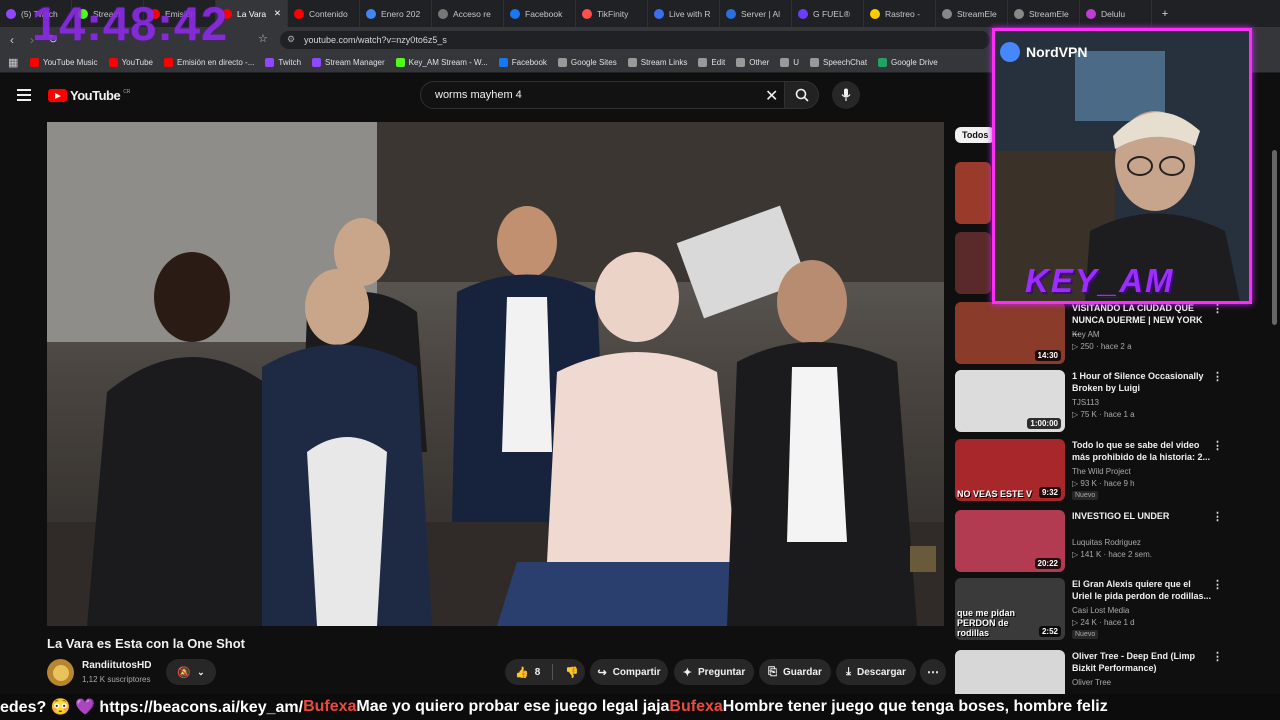  Describe the element at coordinates (711, 62) in the screenshot. I see `bookmark-item: Edit` at that location.